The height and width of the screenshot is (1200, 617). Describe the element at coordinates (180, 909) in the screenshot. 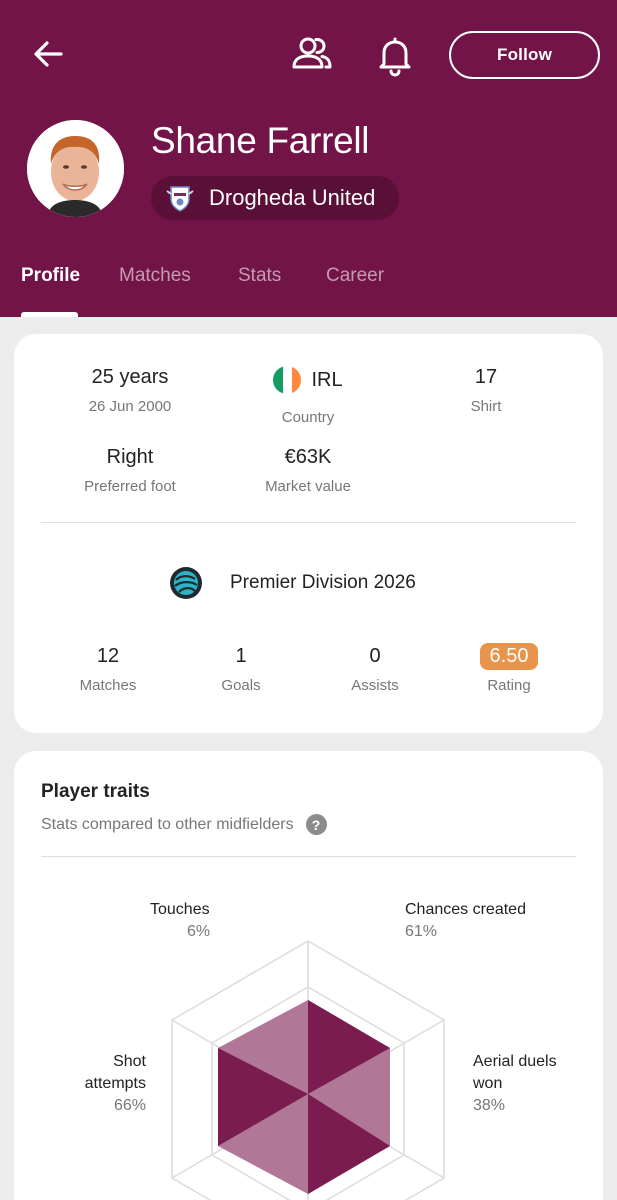

I see `trait-label-text: Touches` at that location.